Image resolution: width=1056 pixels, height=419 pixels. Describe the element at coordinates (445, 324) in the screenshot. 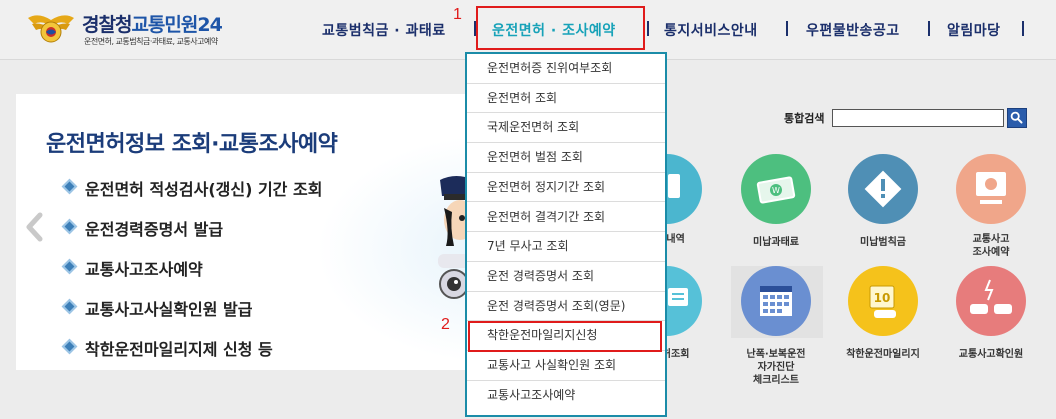

I see `annotation-marker-2: 2` at that location.